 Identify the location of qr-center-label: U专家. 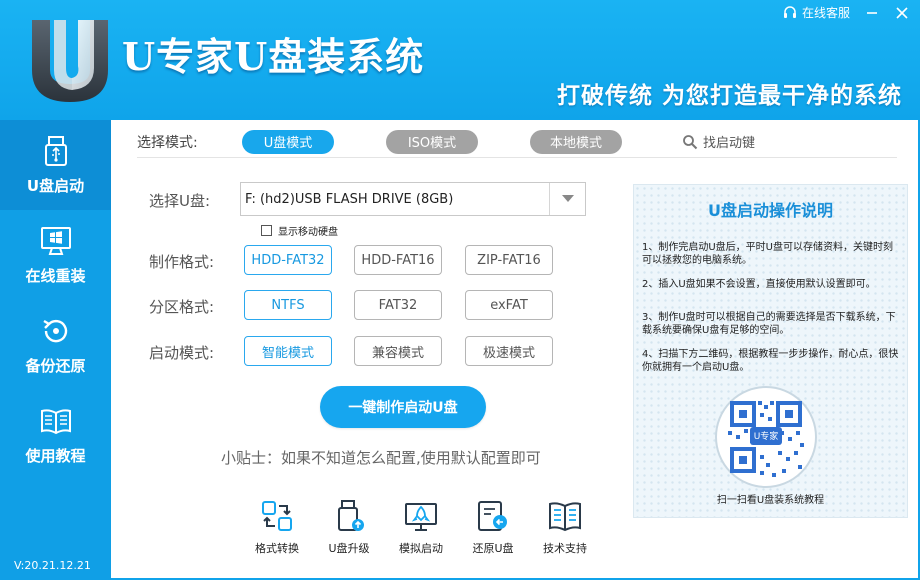
(766, 437).